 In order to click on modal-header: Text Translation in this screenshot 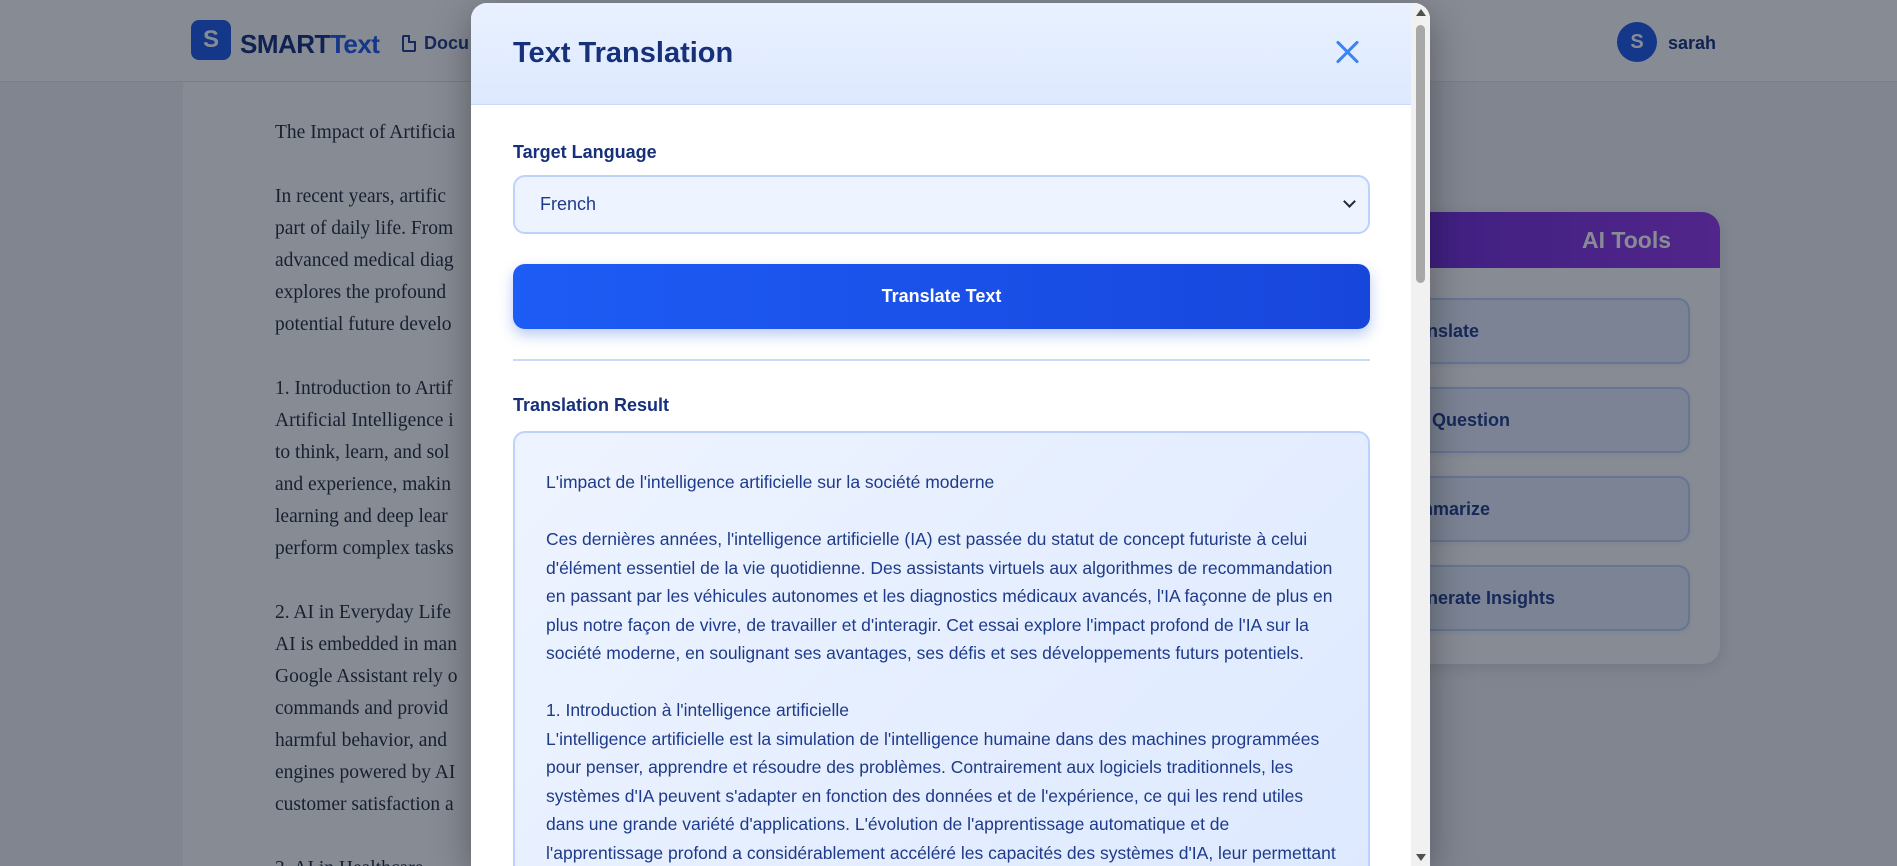, I will do `click(941, 54)`.